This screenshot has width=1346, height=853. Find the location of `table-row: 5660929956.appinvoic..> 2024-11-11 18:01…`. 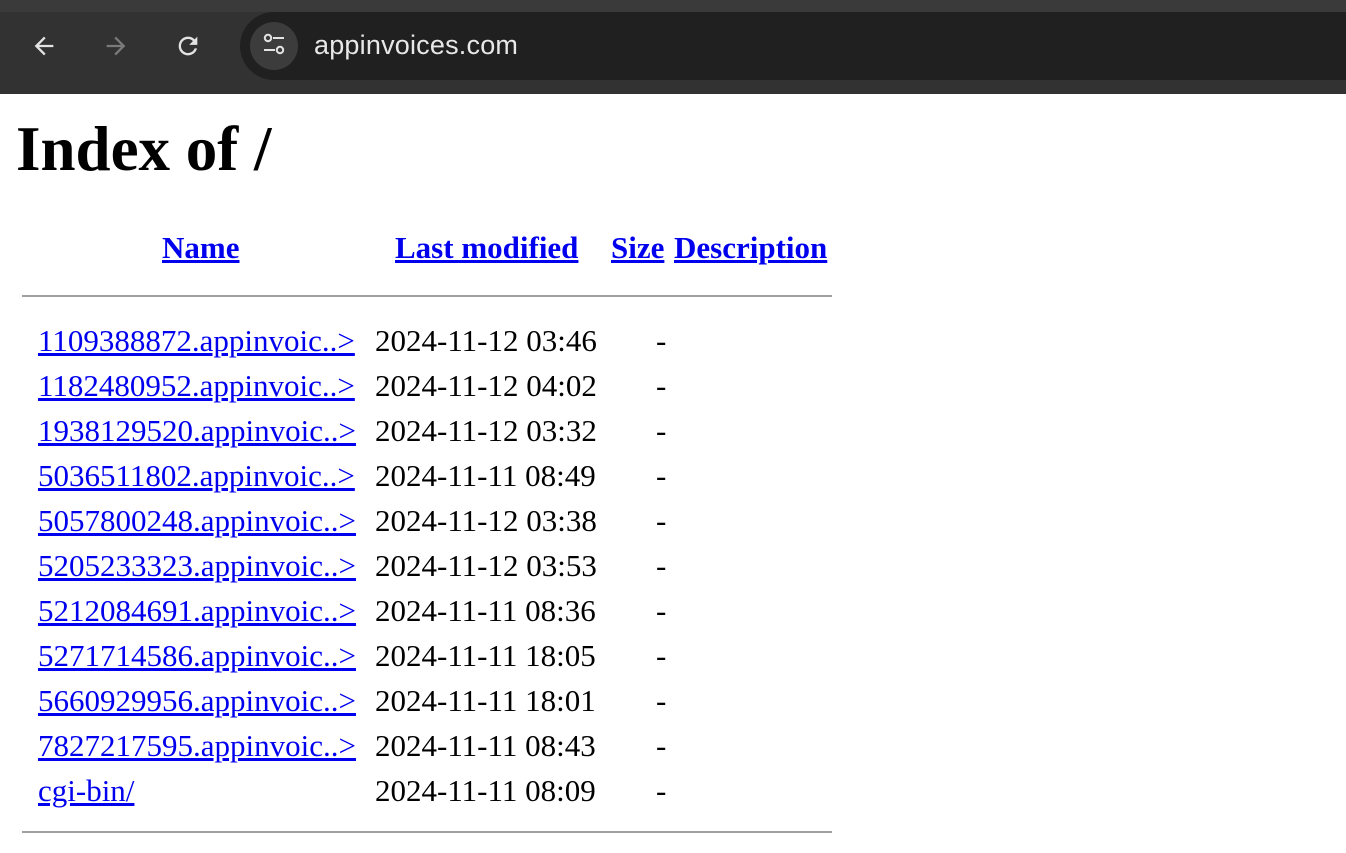

table-row: 5660929956.appinvoic..> 2024-11-11 18:01… is located at coordinates (427, 700).